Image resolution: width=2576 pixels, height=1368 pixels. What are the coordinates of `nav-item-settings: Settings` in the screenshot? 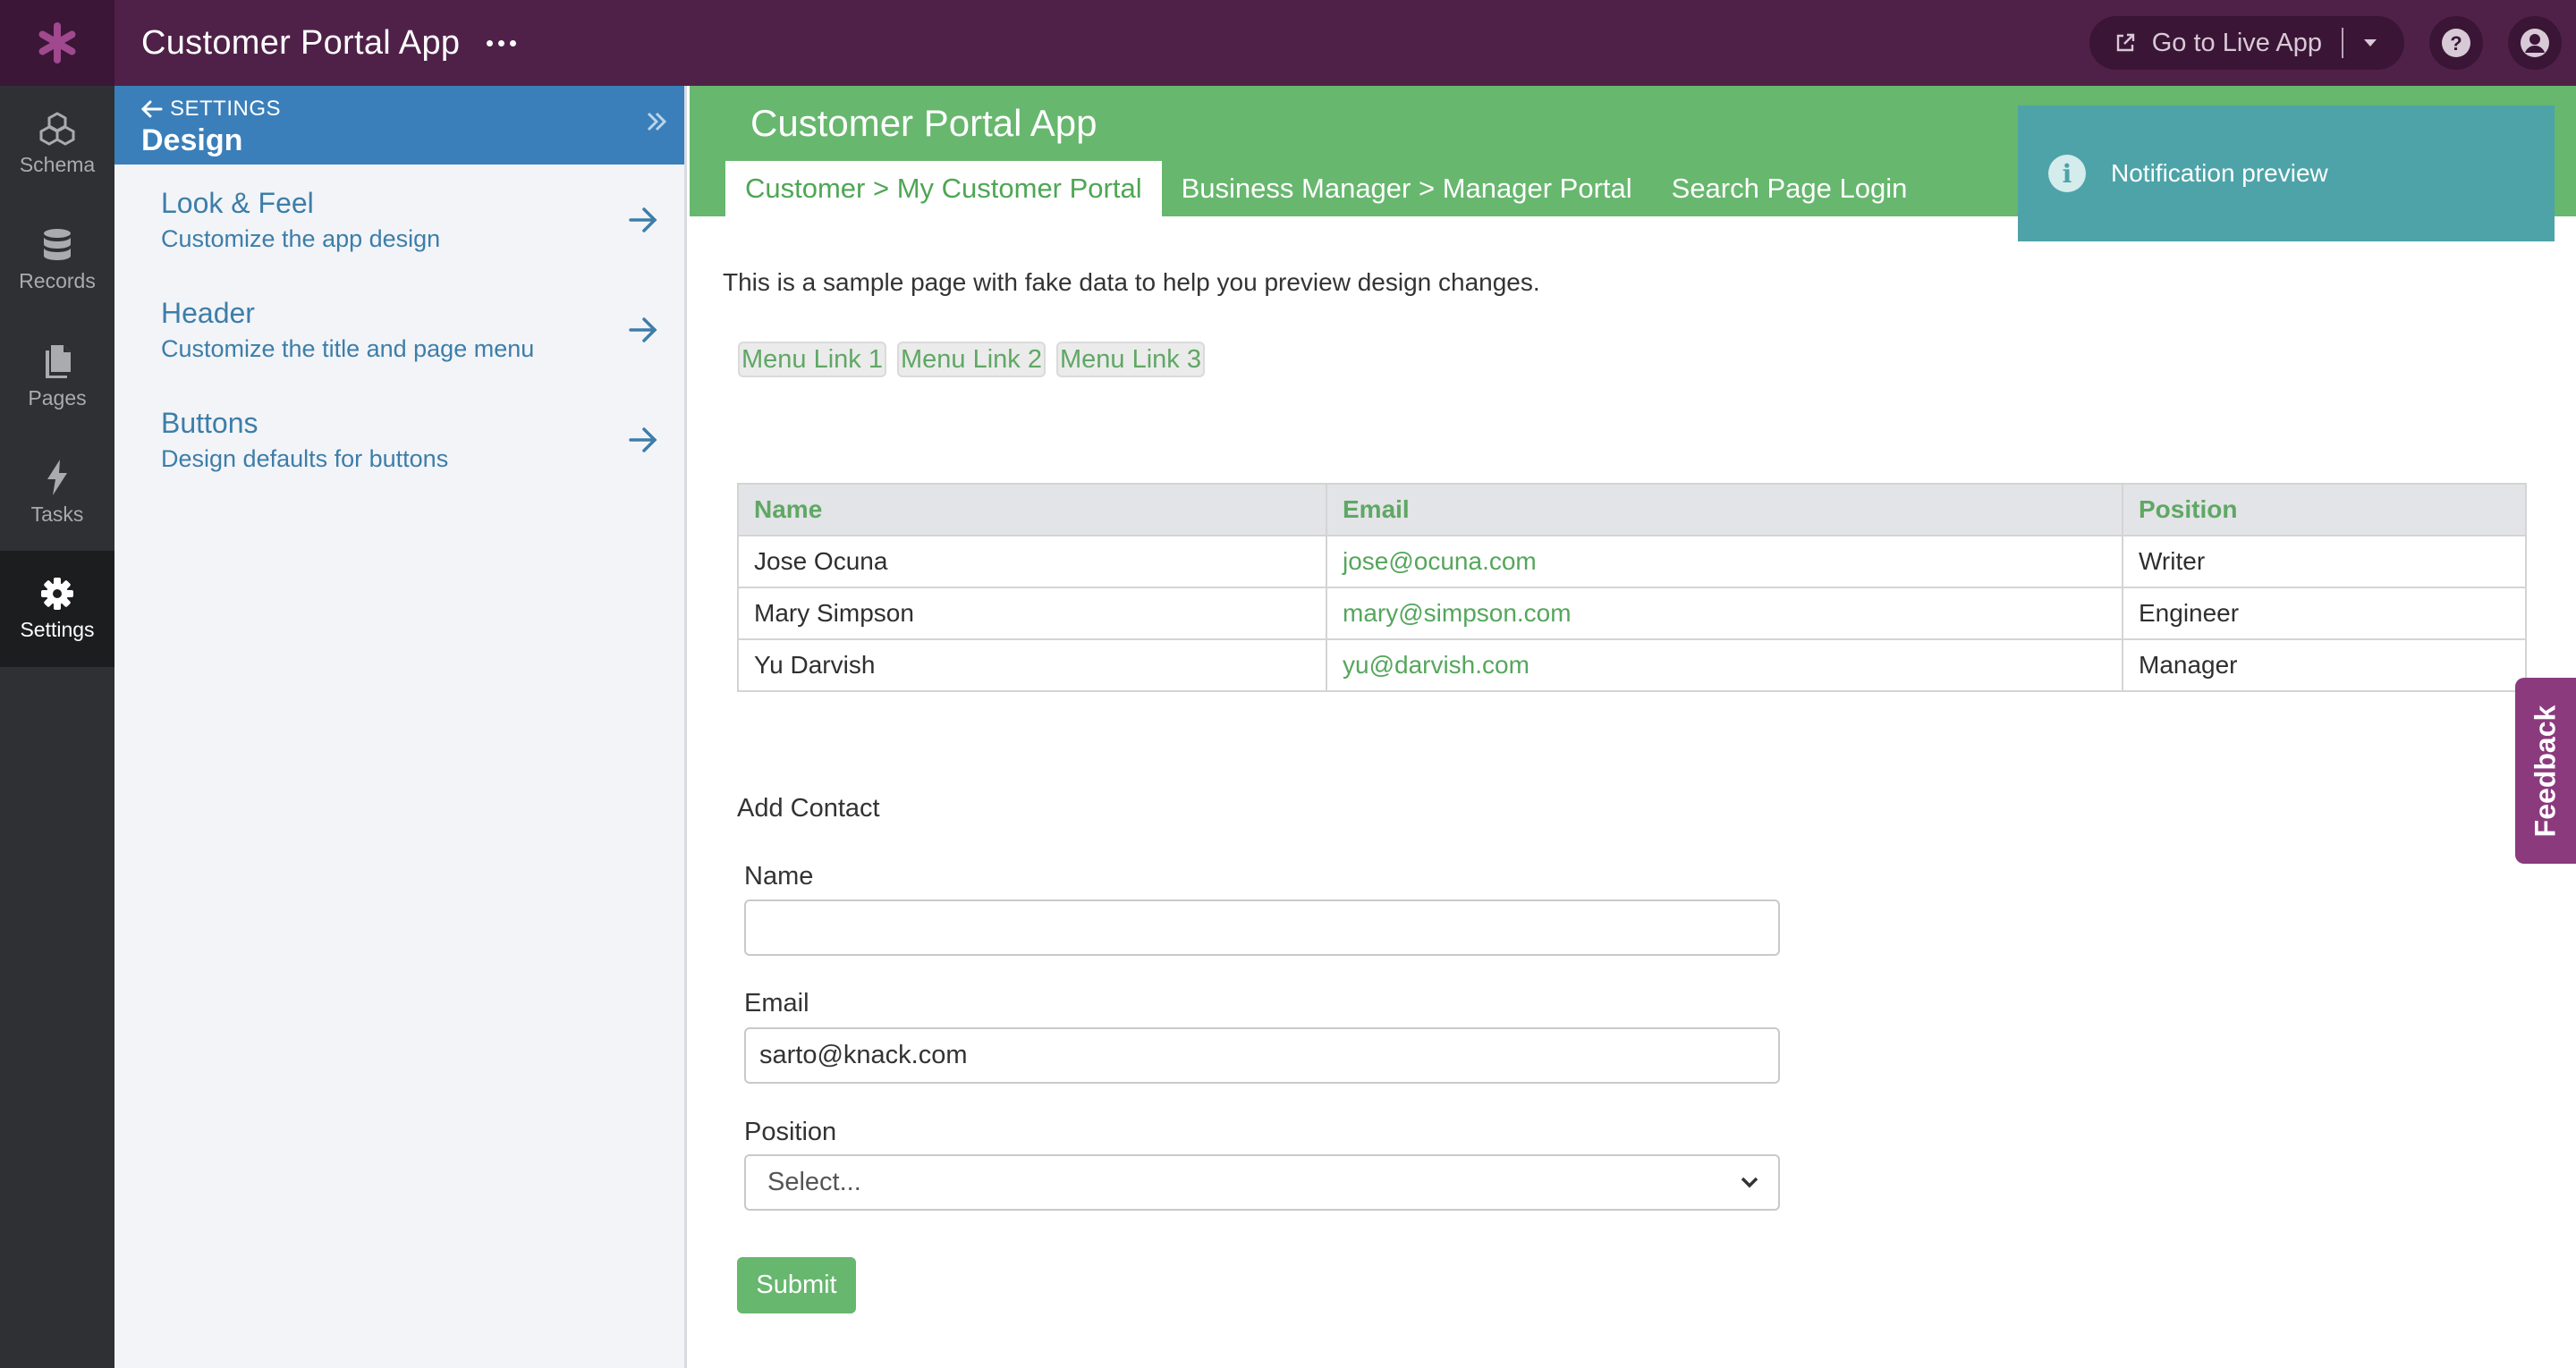 It's located at (57, 609).